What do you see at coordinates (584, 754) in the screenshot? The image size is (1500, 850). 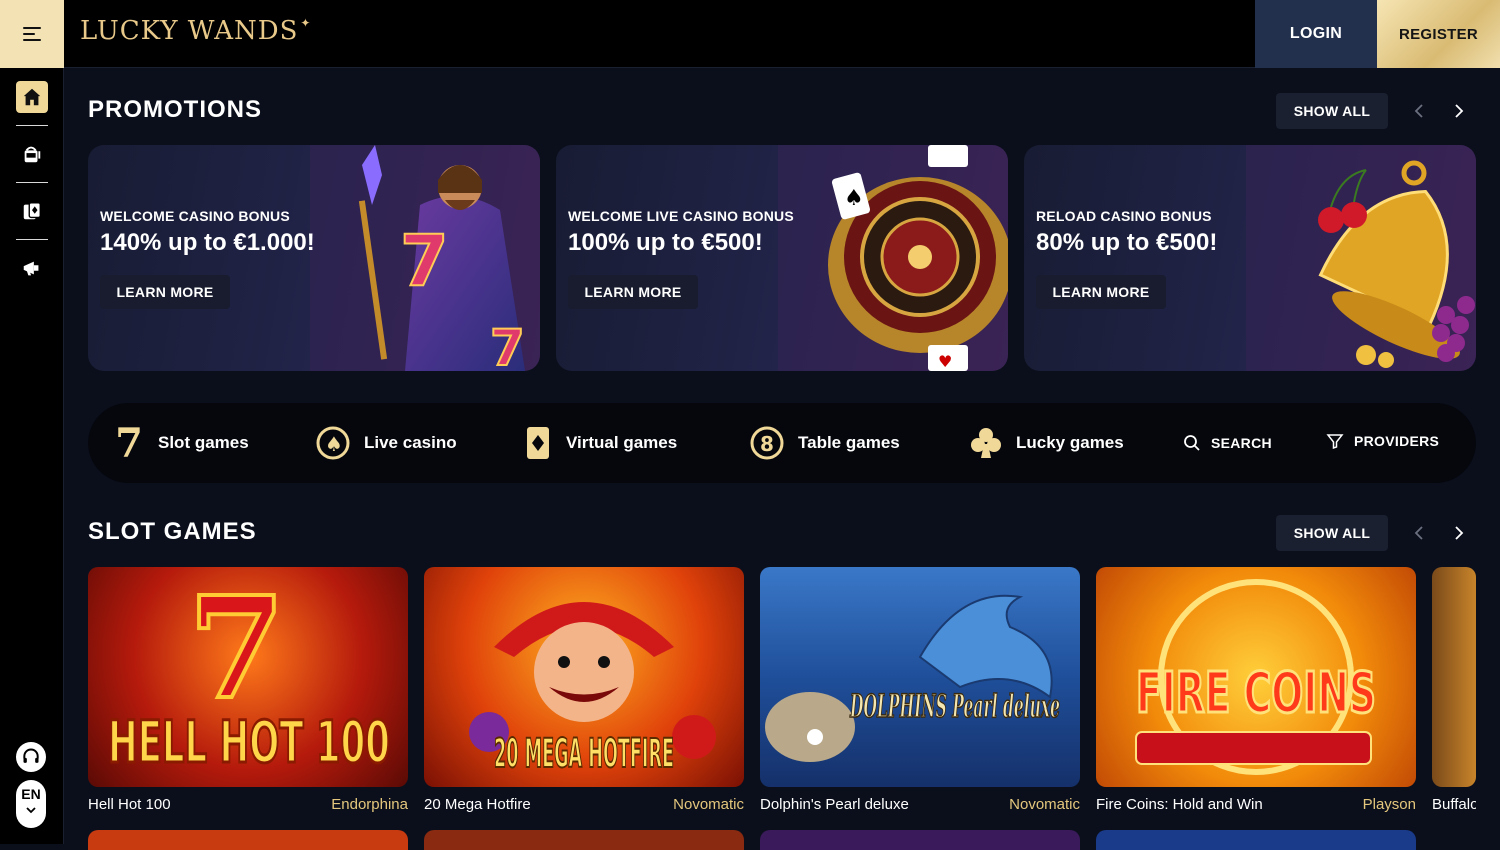 I see `tile-title-art: 20 MEGA HOTFIRE` at bounding box center [584, 754].